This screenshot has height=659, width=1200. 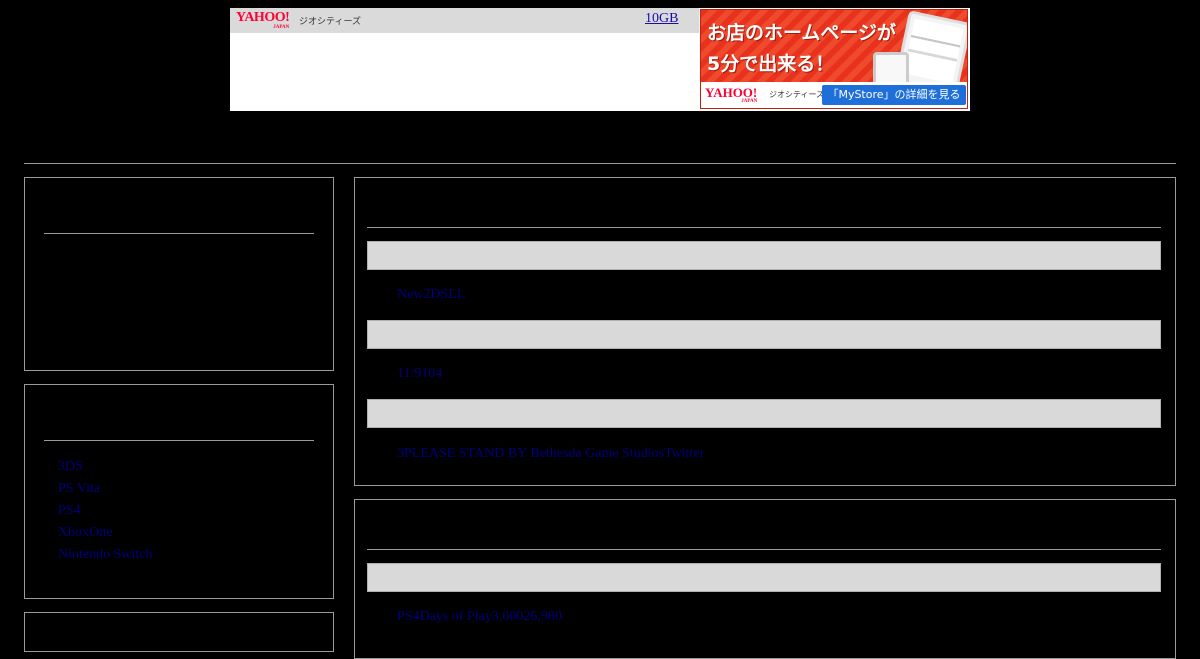 I want to click on category-item: PS4, so click(x=105, y=511).